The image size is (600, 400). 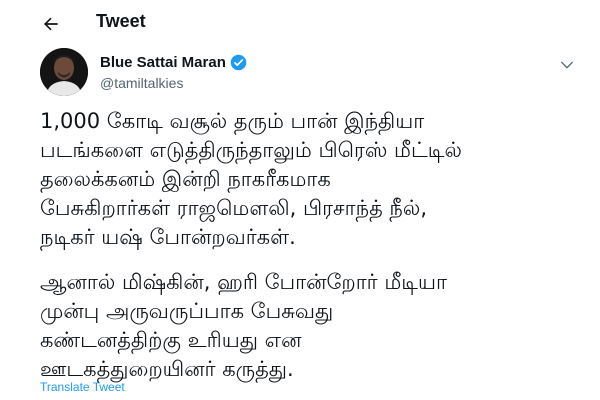 What do you see at coordinates (163, 62) in the screenshot?
I see `author-name: Blue Sattai Maran` at bounding box center [163, 62].